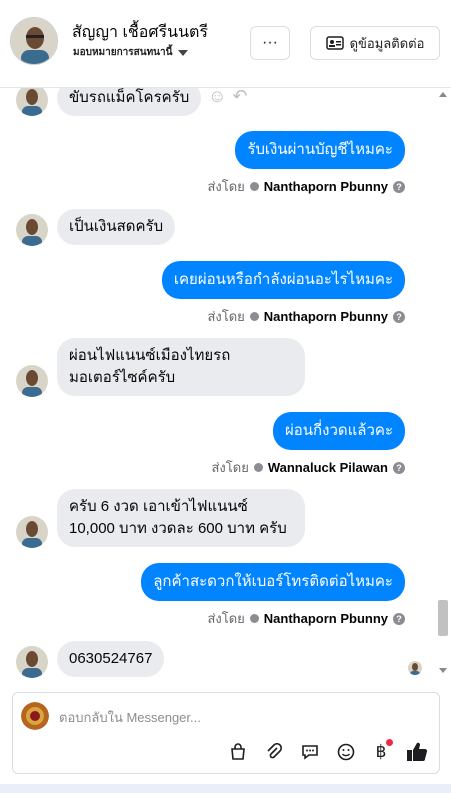  What do you see at coordinates (129, 97) in the screenshot?
I see `message-text: ขับรถแม็คโครครับ` at bounding box center [129, 97].